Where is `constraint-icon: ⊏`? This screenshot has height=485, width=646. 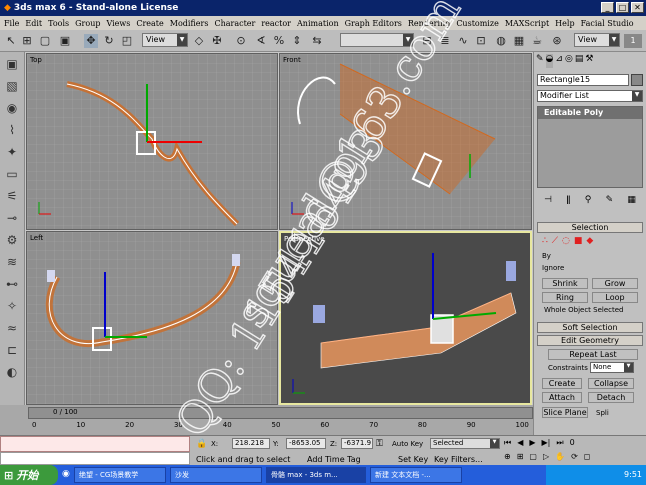
constraint-icon: ⊏ is located at coordinates (12, 350).